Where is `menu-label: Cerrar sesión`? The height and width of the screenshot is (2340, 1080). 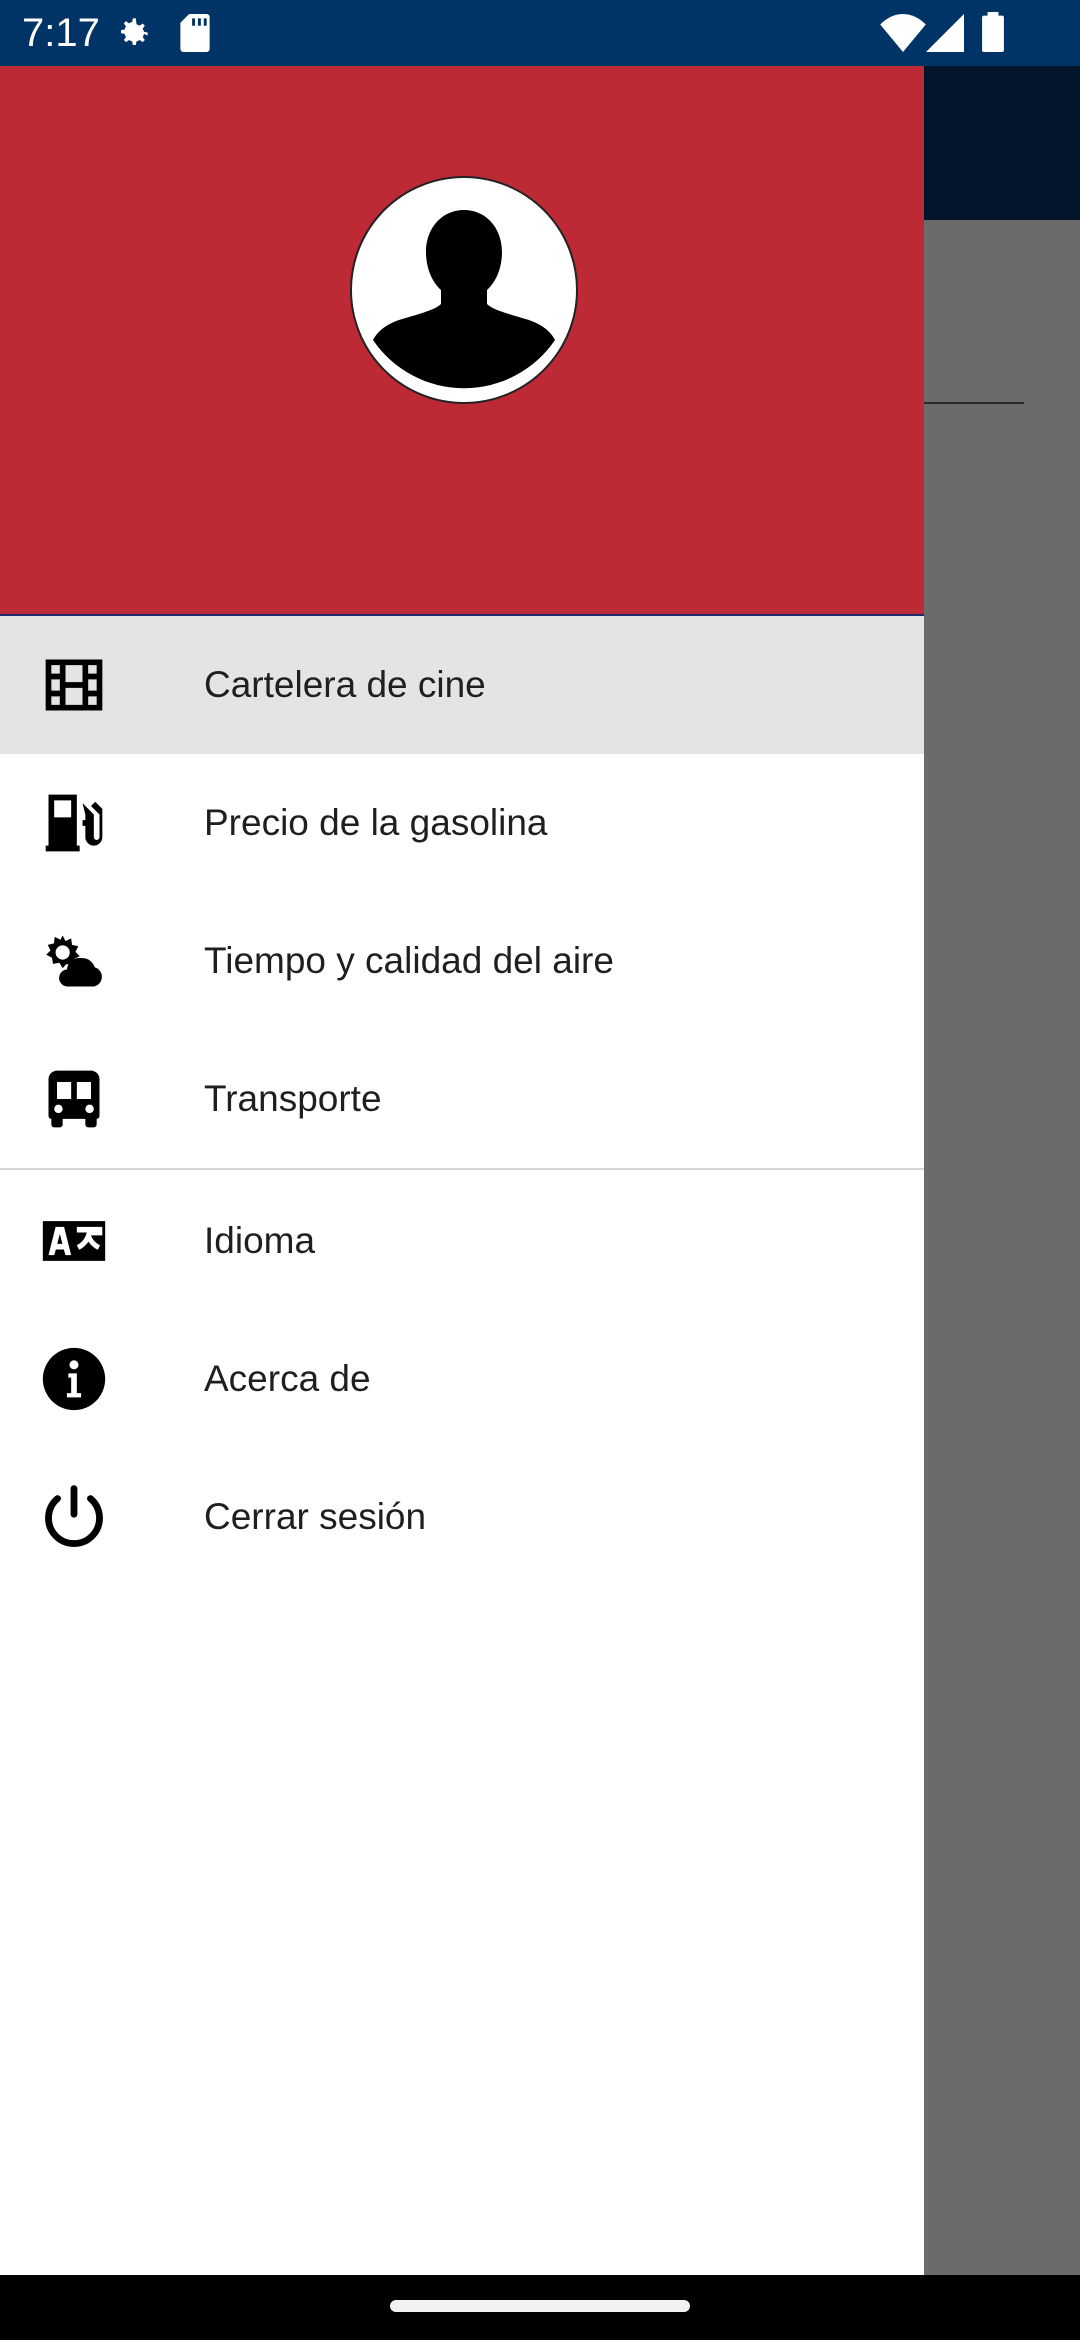
menu-label: Cerrar sesión is located at coordinates (315, 1516).